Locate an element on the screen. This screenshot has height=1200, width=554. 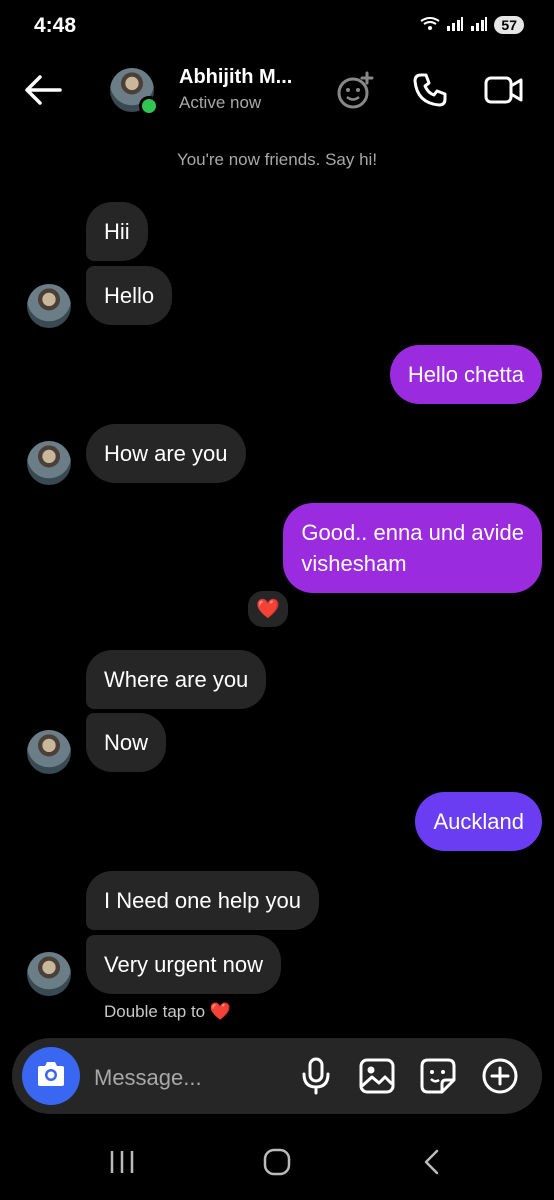
video-icon is located at coordinates (504, 90).